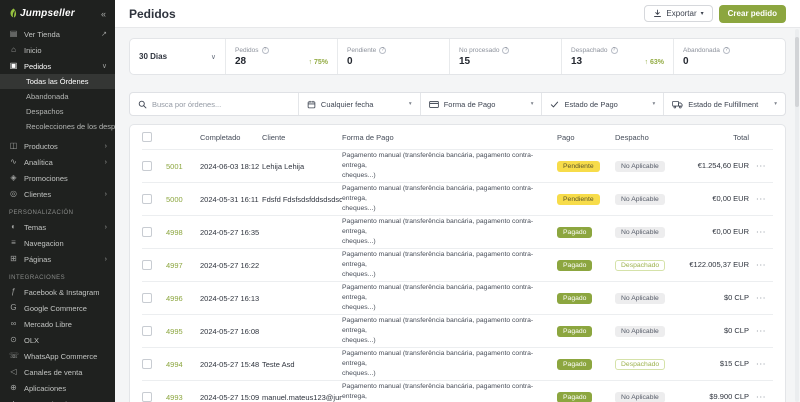  I want to click on sidebar-item-label: Pedidos, so click(38, 66).